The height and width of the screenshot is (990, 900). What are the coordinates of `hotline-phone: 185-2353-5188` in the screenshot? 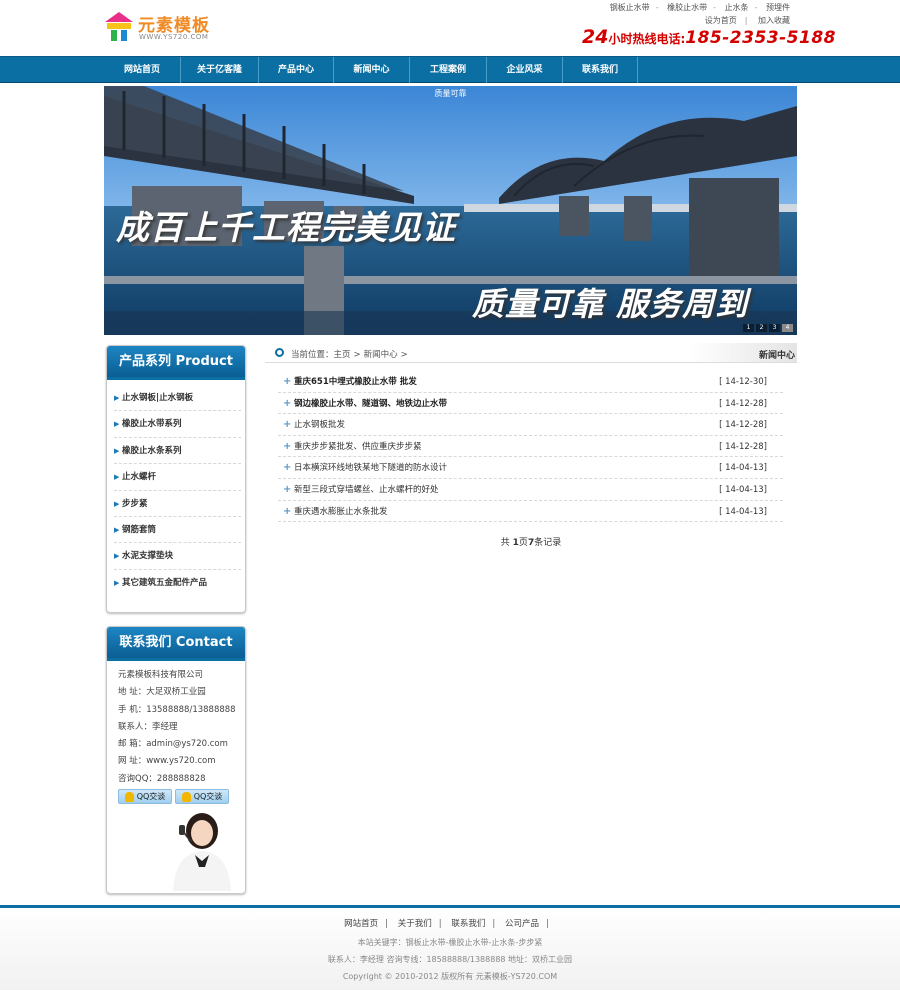 It's located at (760, 38).